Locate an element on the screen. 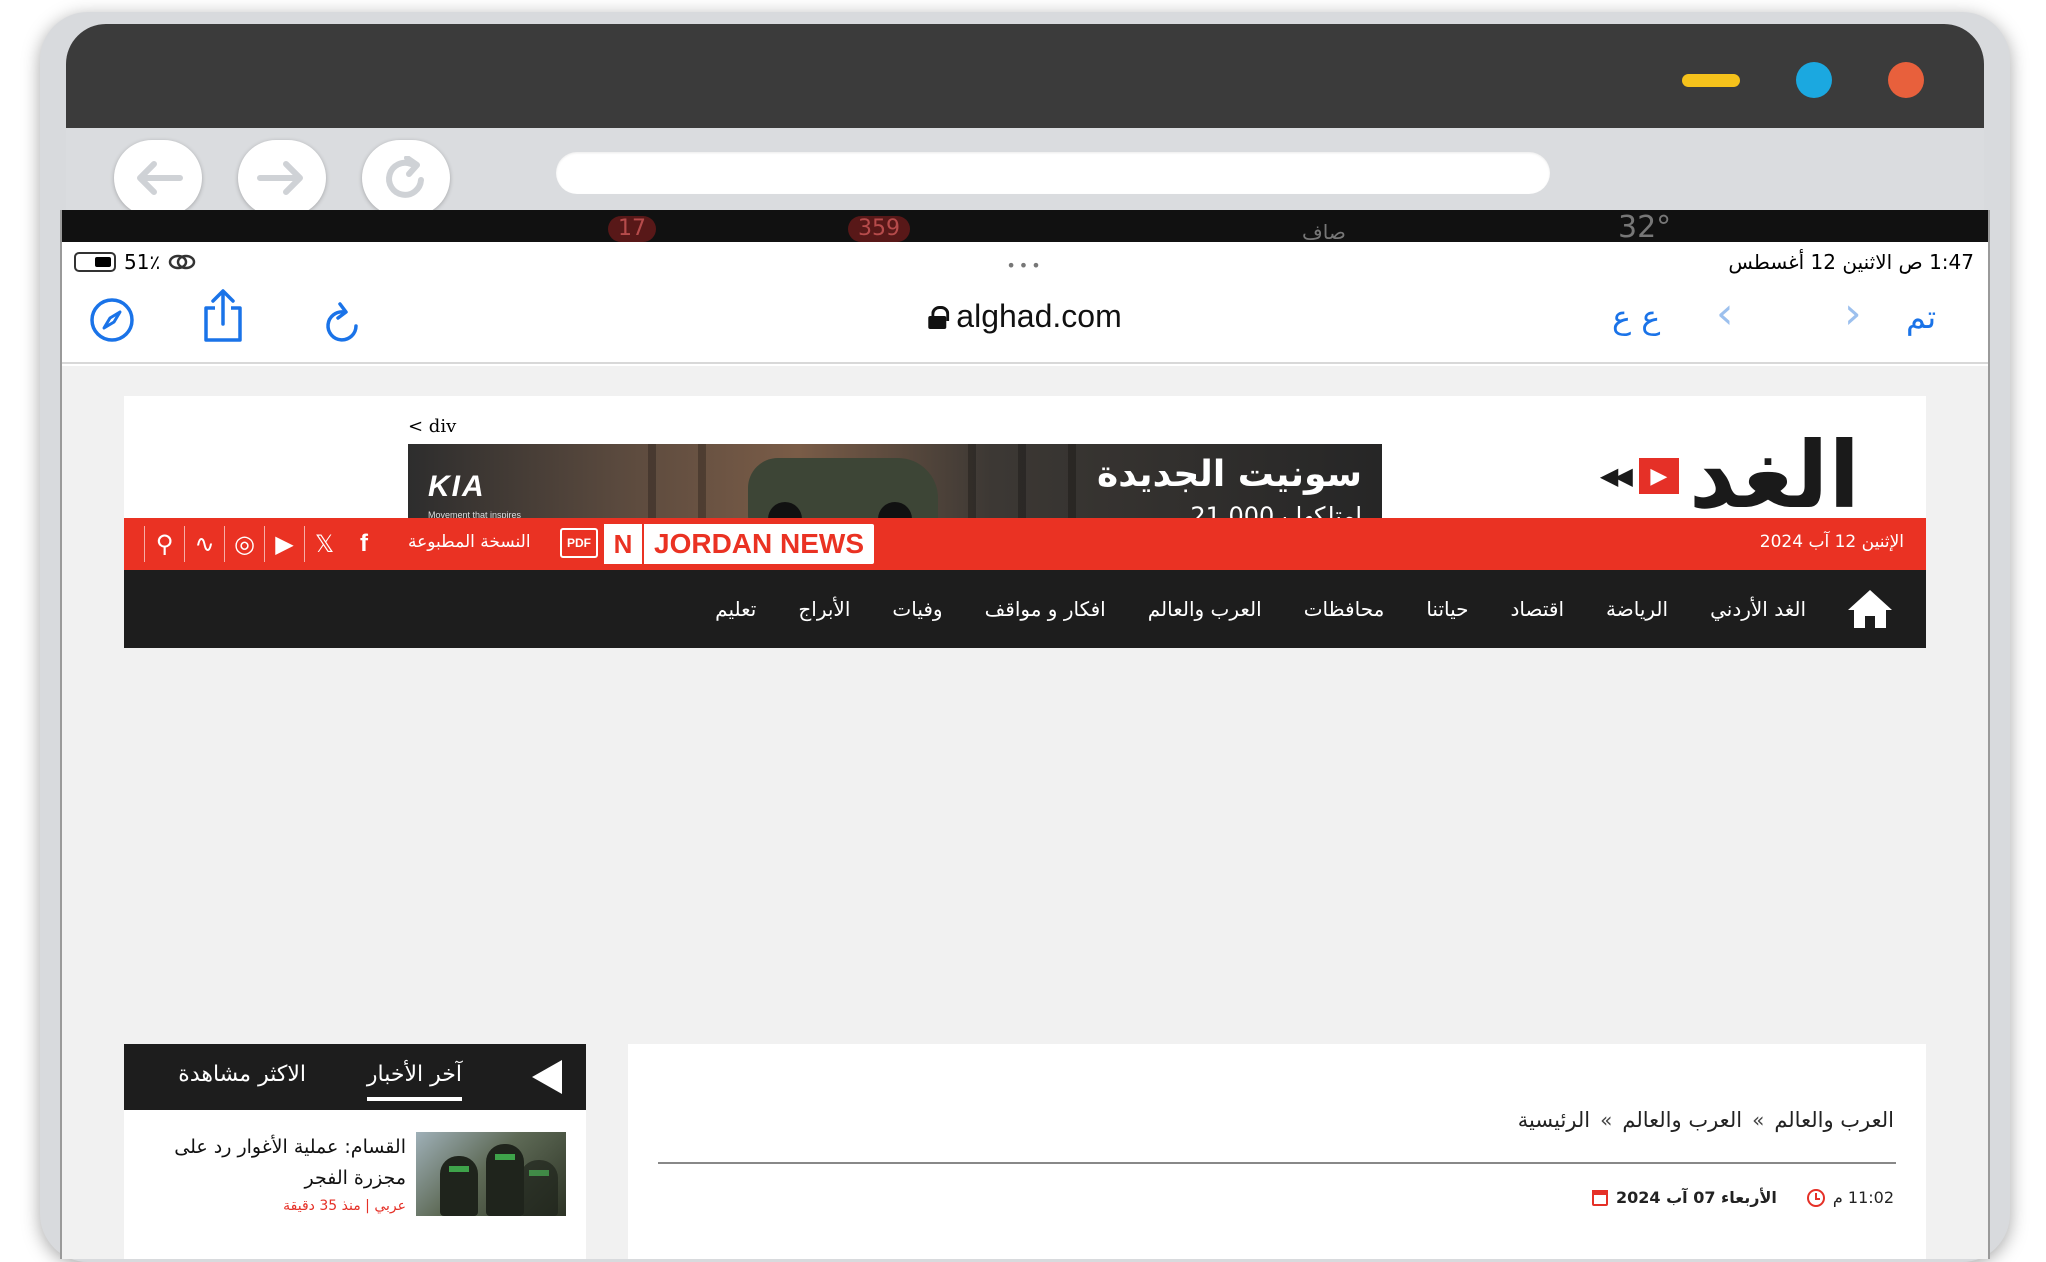 The height and width of the screenshot is (1262, 2046). time-date: 1:47 ص الاثنين 12 أغسطس is located at coordinates (1851, 262).